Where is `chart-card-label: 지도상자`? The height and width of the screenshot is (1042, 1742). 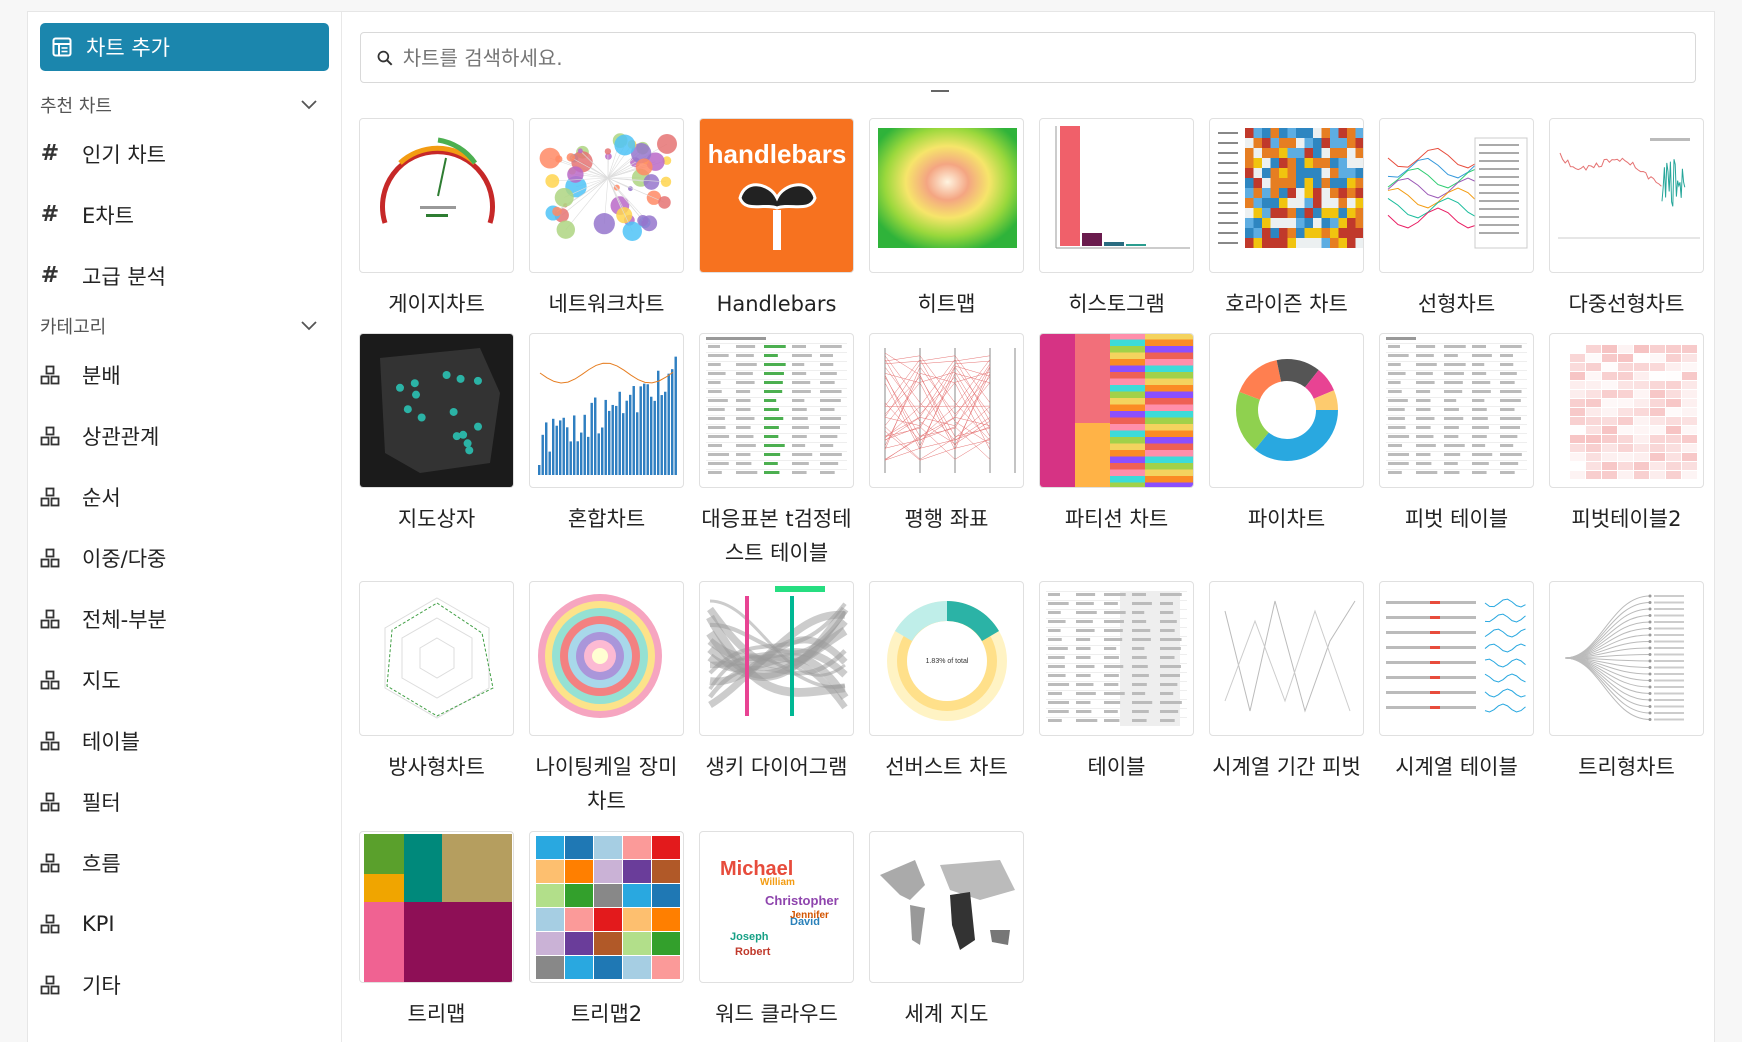
chart-card-label: 지도상자 is located at coordinates (436, 519).